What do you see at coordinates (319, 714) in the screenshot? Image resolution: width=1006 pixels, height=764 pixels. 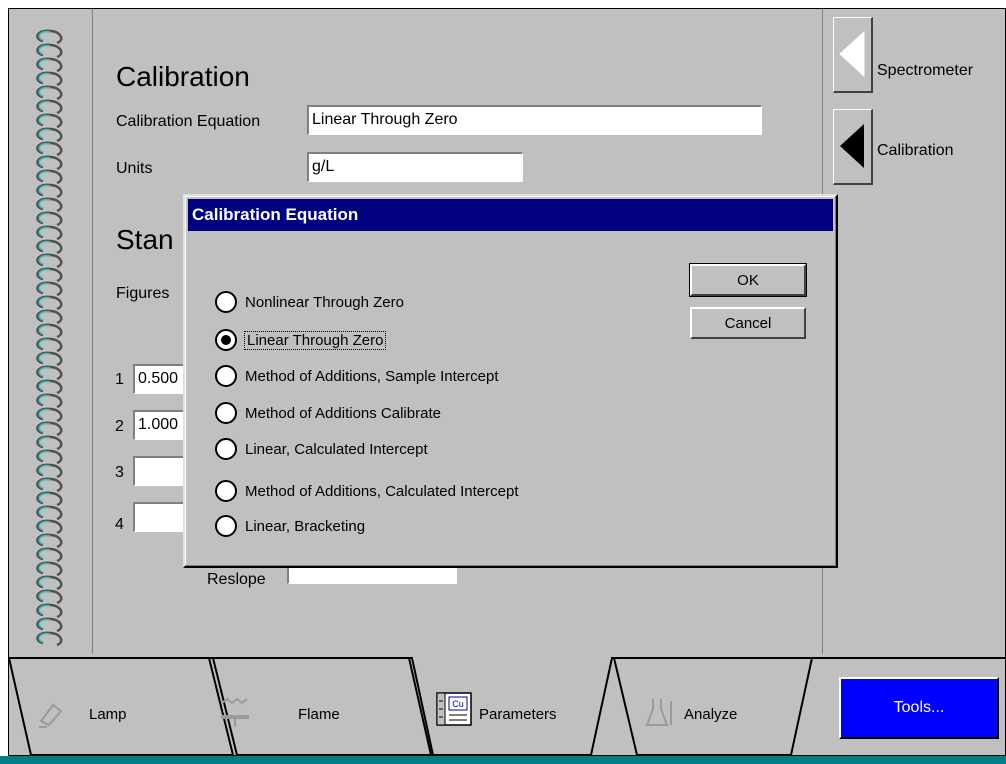 I see `tab-label-flame: Flame` at bounding box center [319, 714].